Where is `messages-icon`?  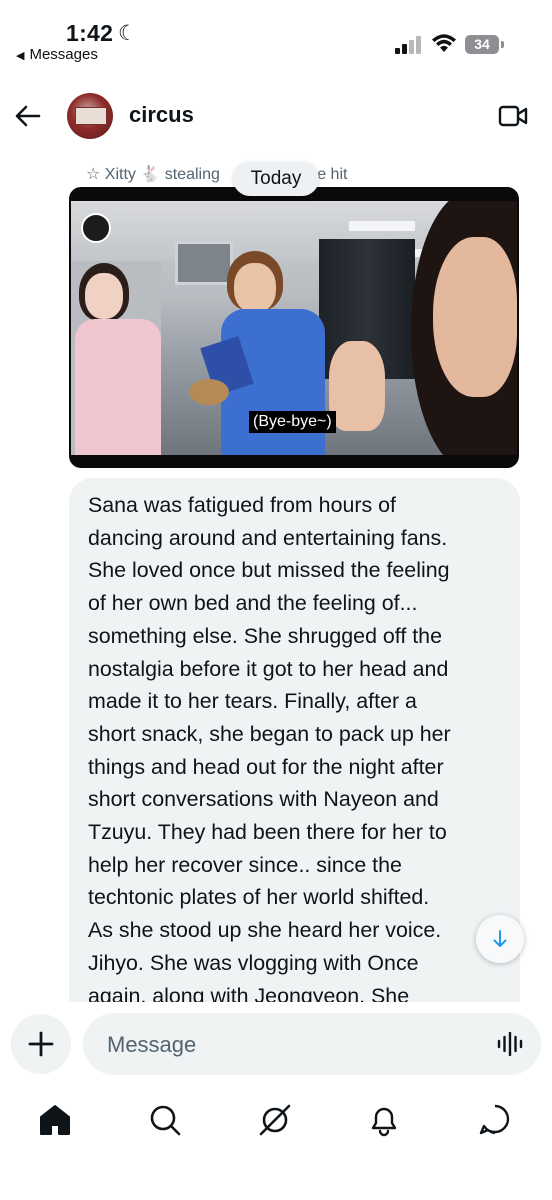 messages-icon is located at coordinates (495, 1120).